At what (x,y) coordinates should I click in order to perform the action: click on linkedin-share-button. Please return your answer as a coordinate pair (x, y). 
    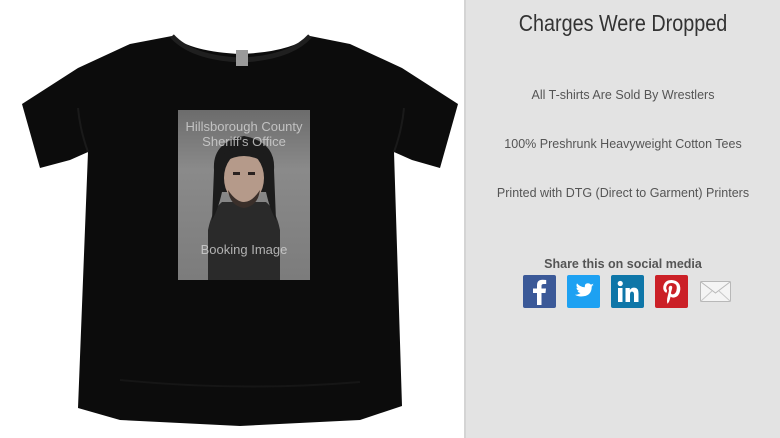
    Looking at the image, I should click on (627, 291).